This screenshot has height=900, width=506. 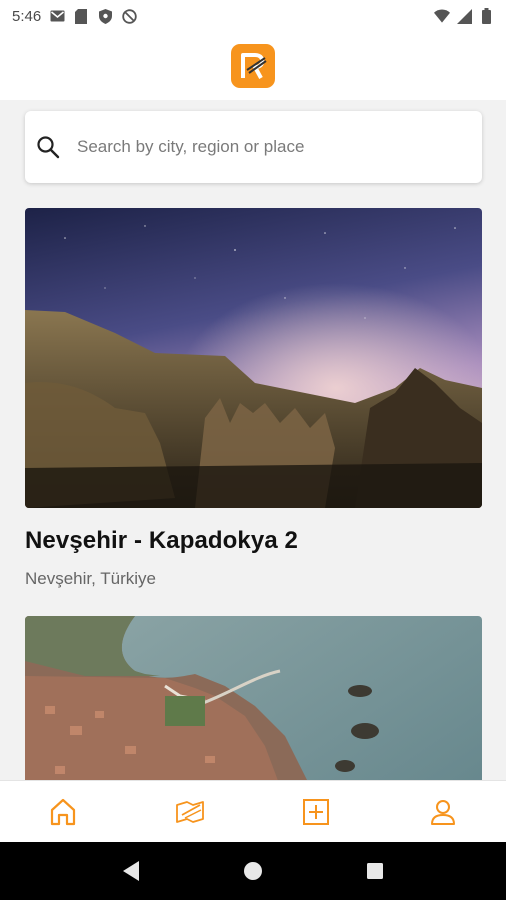 I want to click on nav-add, so click(x=316, y=812).